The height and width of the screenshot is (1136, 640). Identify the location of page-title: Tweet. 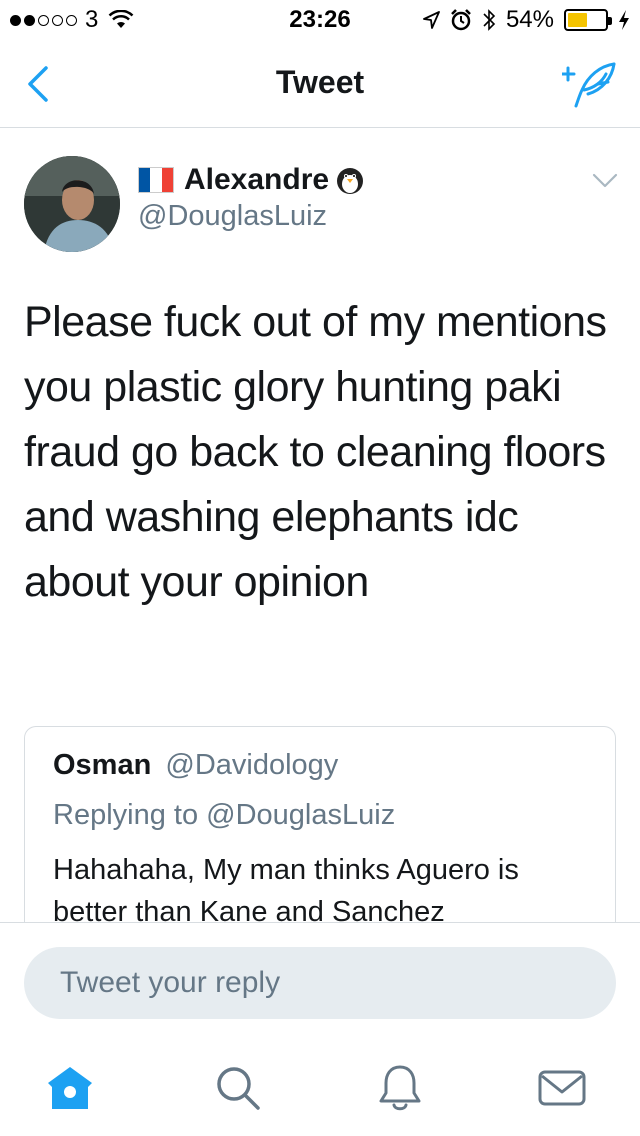
(320, 82).